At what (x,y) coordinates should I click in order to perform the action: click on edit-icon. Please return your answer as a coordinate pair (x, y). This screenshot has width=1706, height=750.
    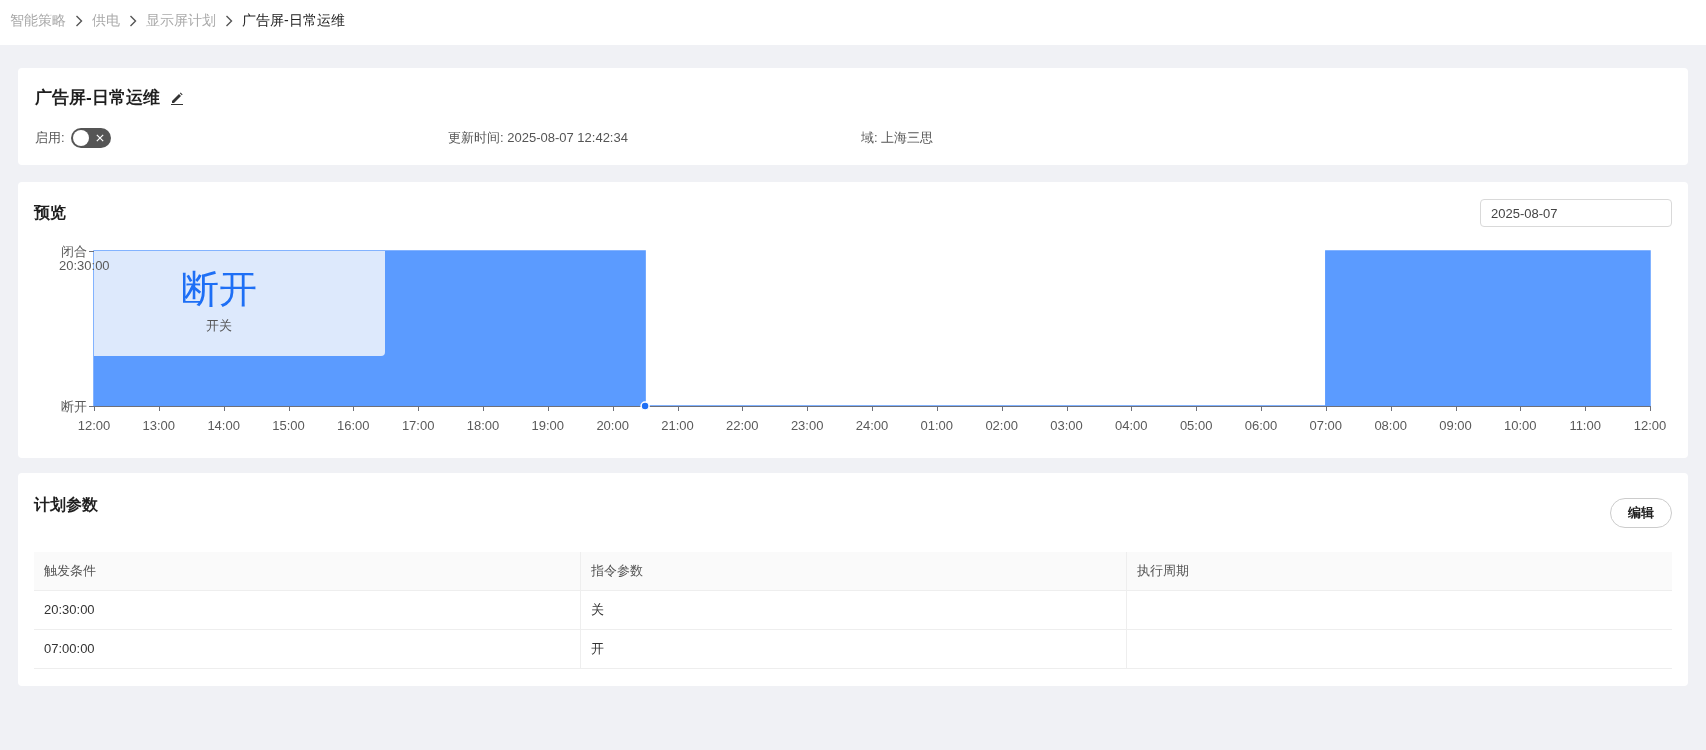
    Looking at the image, I should click on (176, 98).